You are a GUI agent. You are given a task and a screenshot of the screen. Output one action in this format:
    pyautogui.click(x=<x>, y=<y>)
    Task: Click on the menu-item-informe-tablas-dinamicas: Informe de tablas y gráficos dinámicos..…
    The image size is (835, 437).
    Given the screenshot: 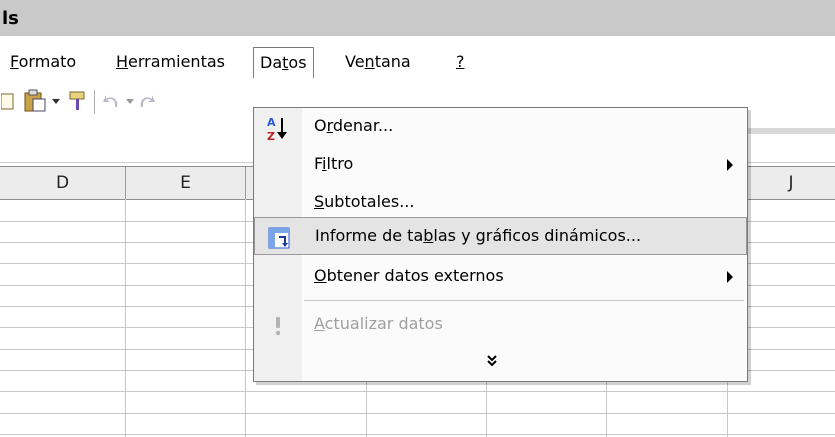 What is the action you would take?
    pyautogui.click(x=500, y=236)
    